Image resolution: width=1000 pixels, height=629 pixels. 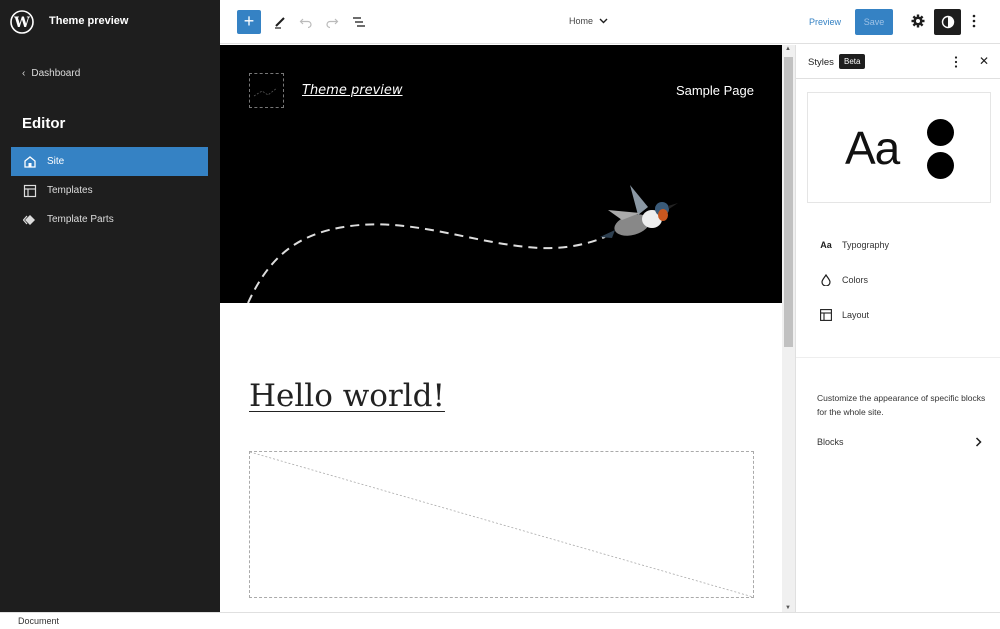 I want to click on styles-panel-header: Styles Beta ✕, so click(x=898, y=62).